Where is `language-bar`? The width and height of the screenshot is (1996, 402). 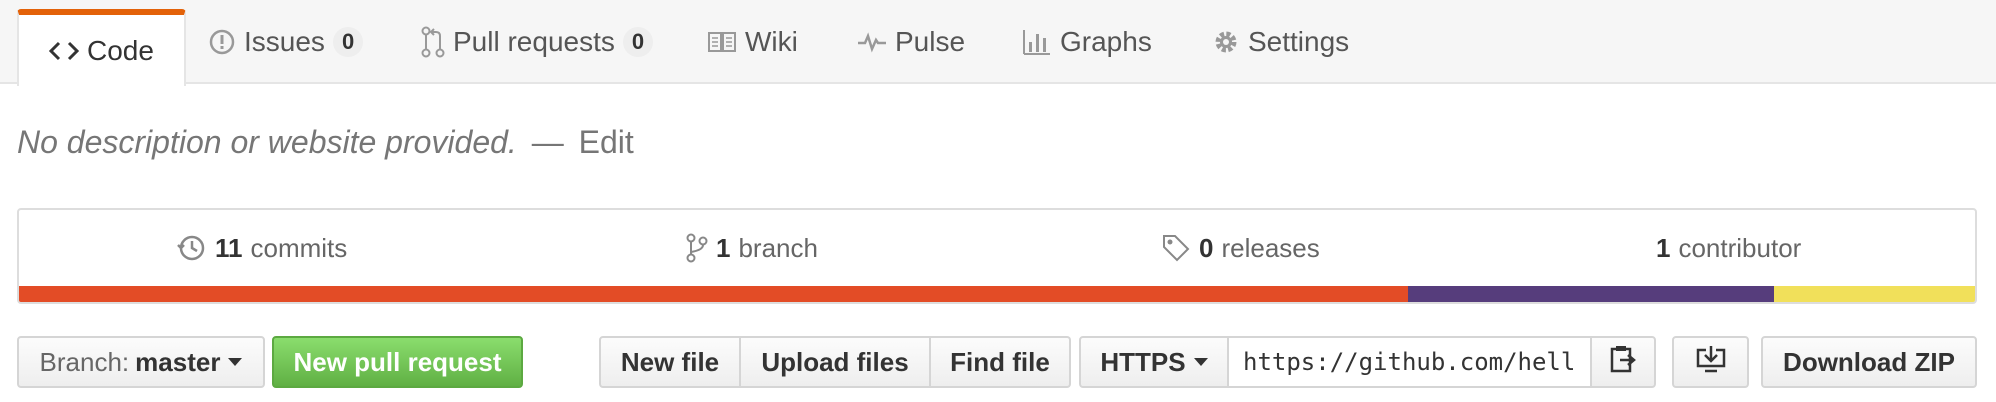
language-bar is located at coordinates (997, 294).